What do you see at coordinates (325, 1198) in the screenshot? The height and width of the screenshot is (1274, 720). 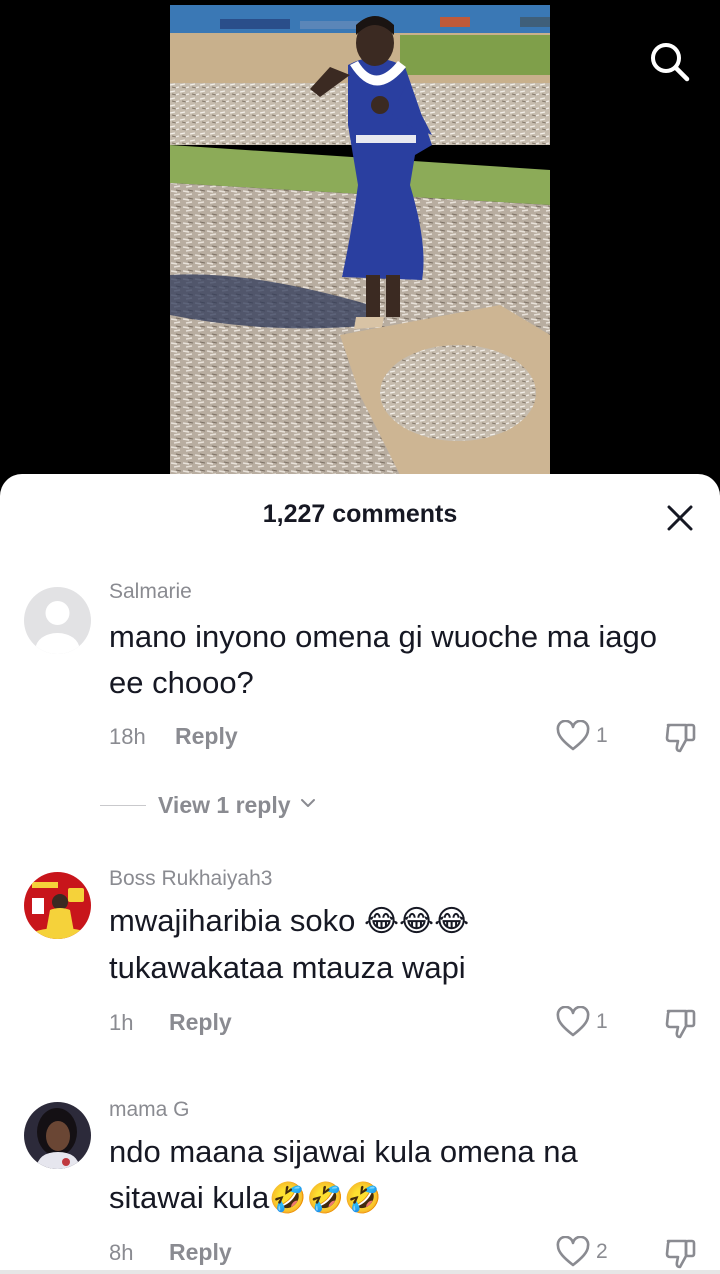 I see `rofl-emoji: 🤣🤣🤣` at bounding box center [325, 1198].